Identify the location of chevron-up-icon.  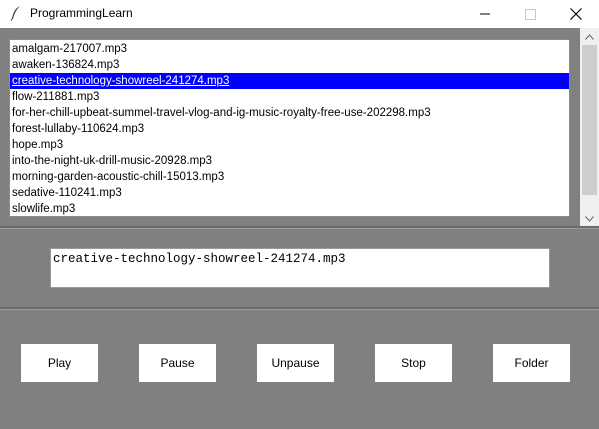
(589, 36).